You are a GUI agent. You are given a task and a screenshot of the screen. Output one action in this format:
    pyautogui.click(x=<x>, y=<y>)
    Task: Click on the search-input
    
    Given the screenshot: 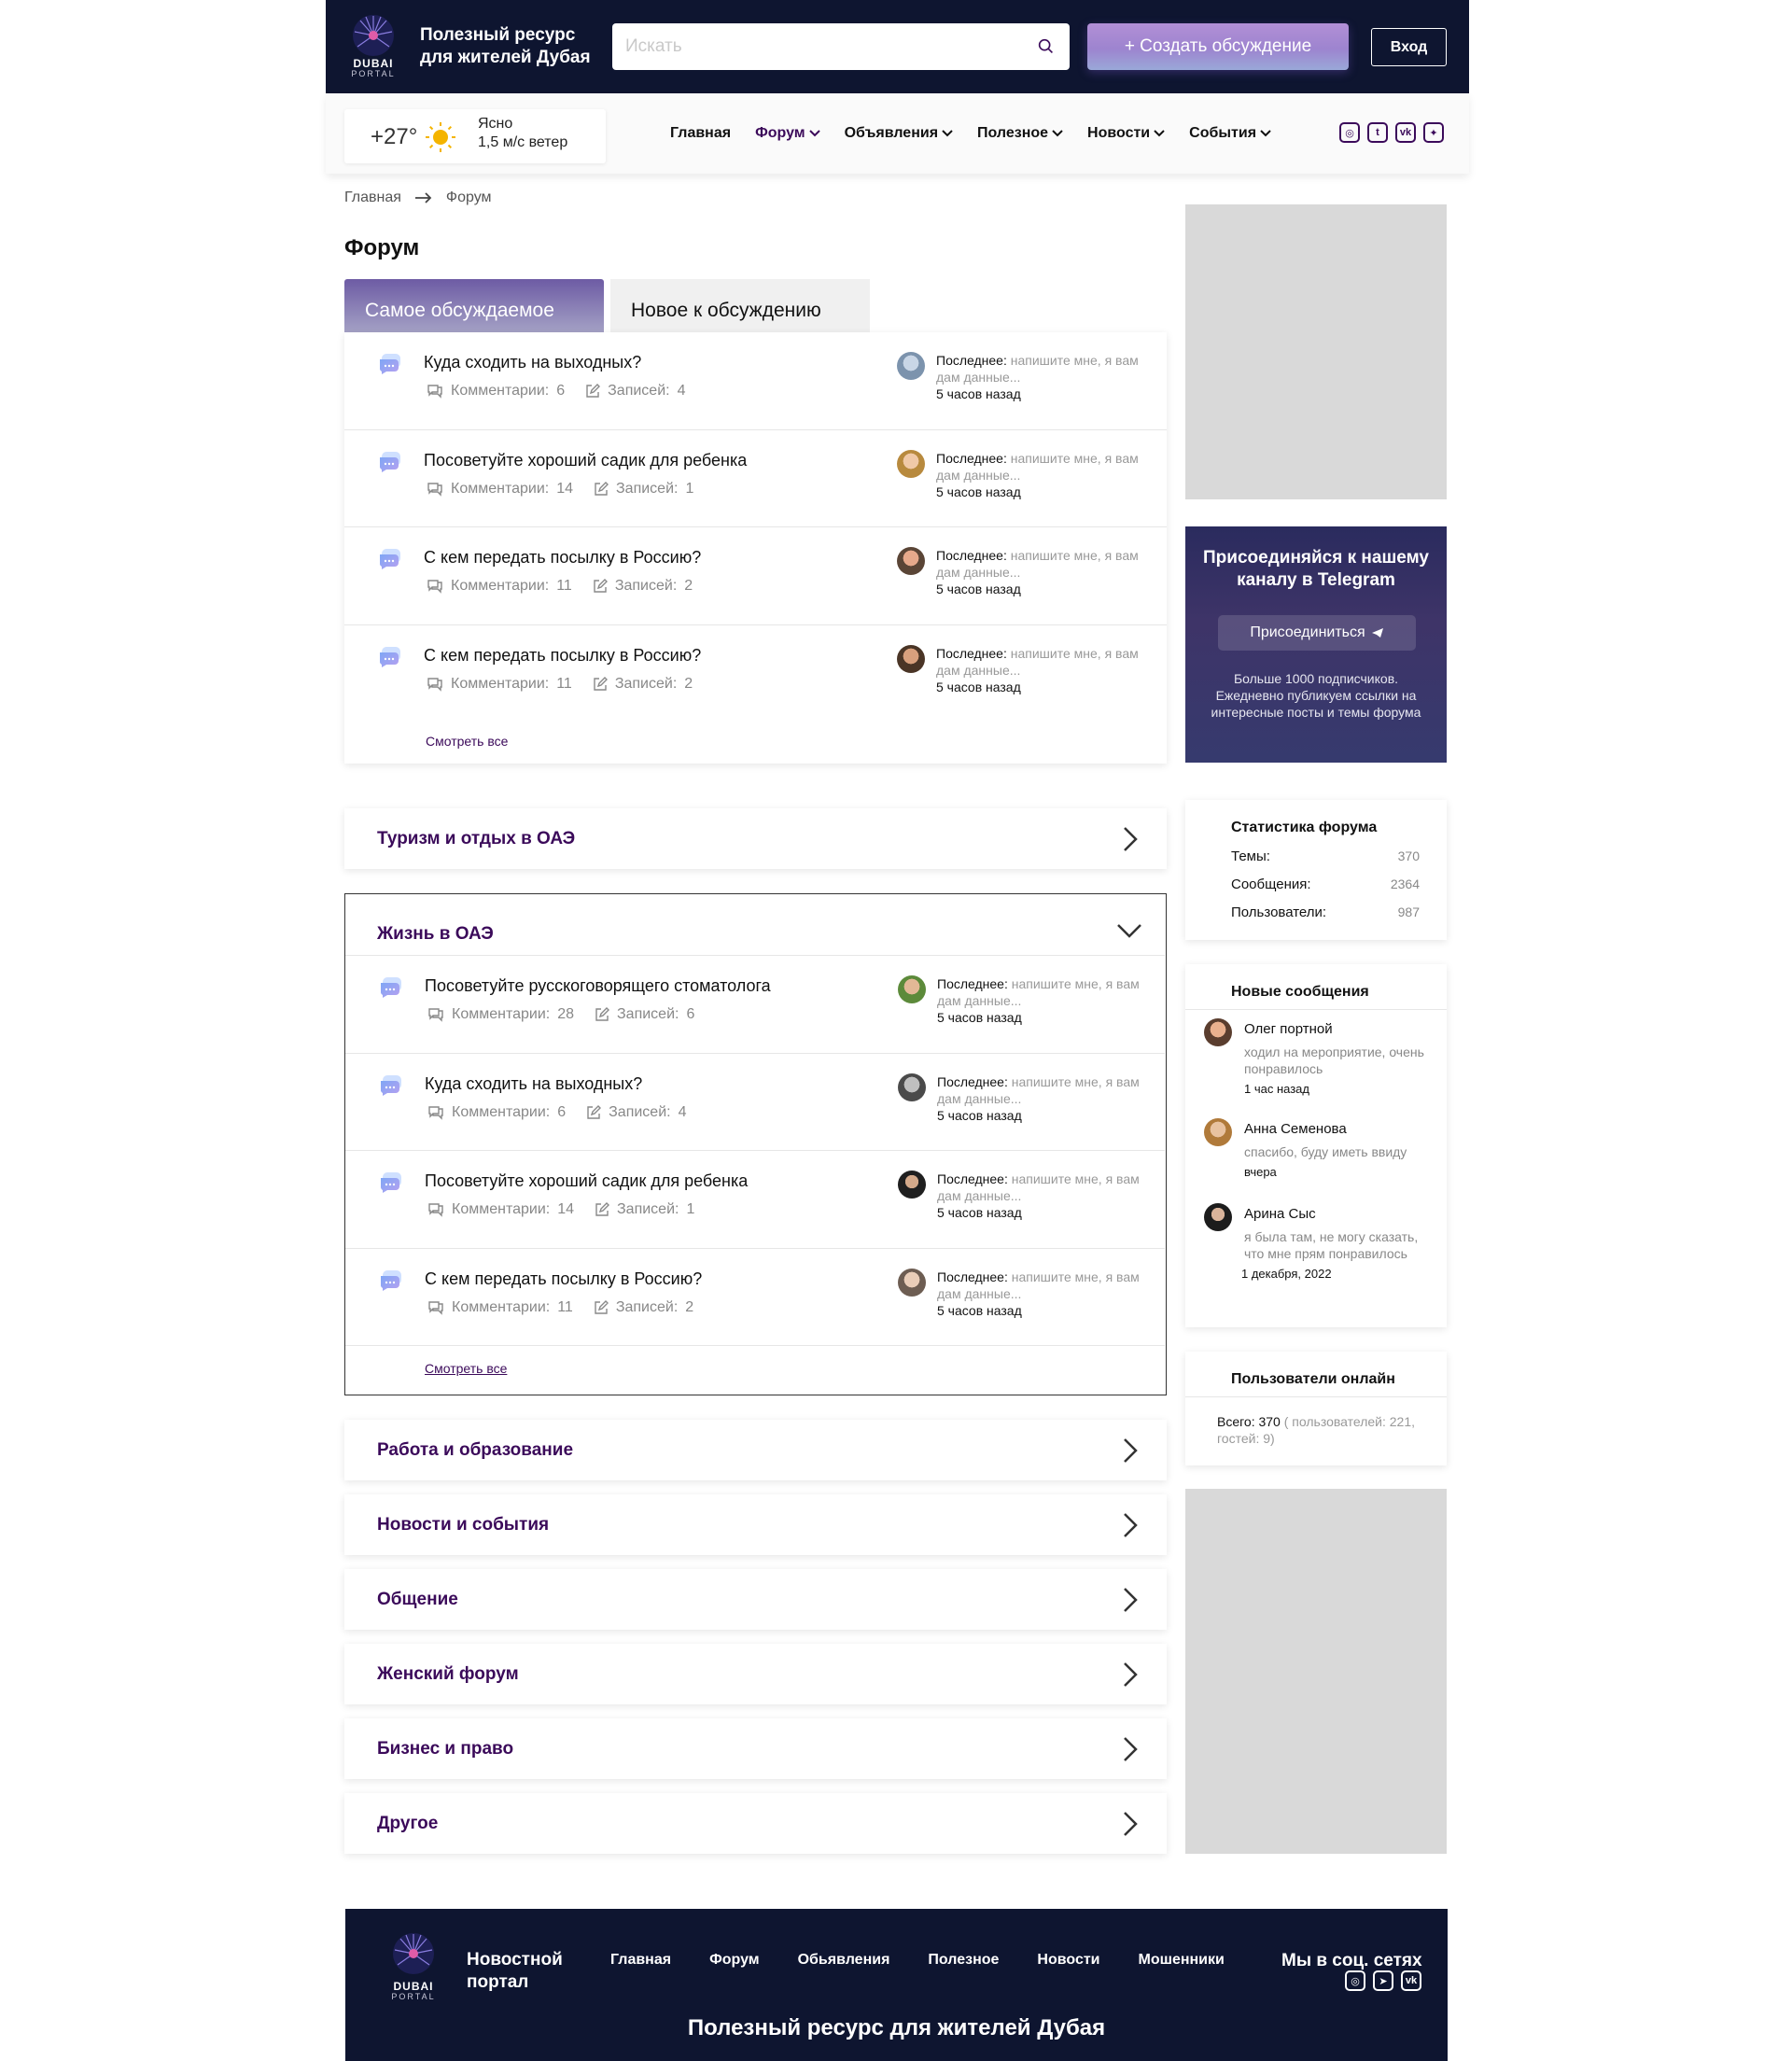 What is the action you would take?
    pyautogui.click(x=830, y=46)
    